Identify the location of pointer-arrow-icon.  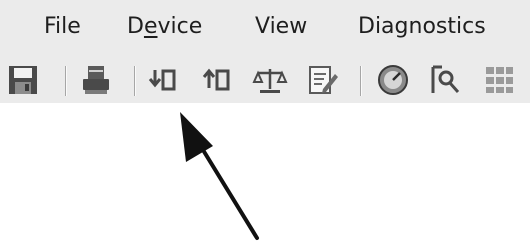
(219, 176).